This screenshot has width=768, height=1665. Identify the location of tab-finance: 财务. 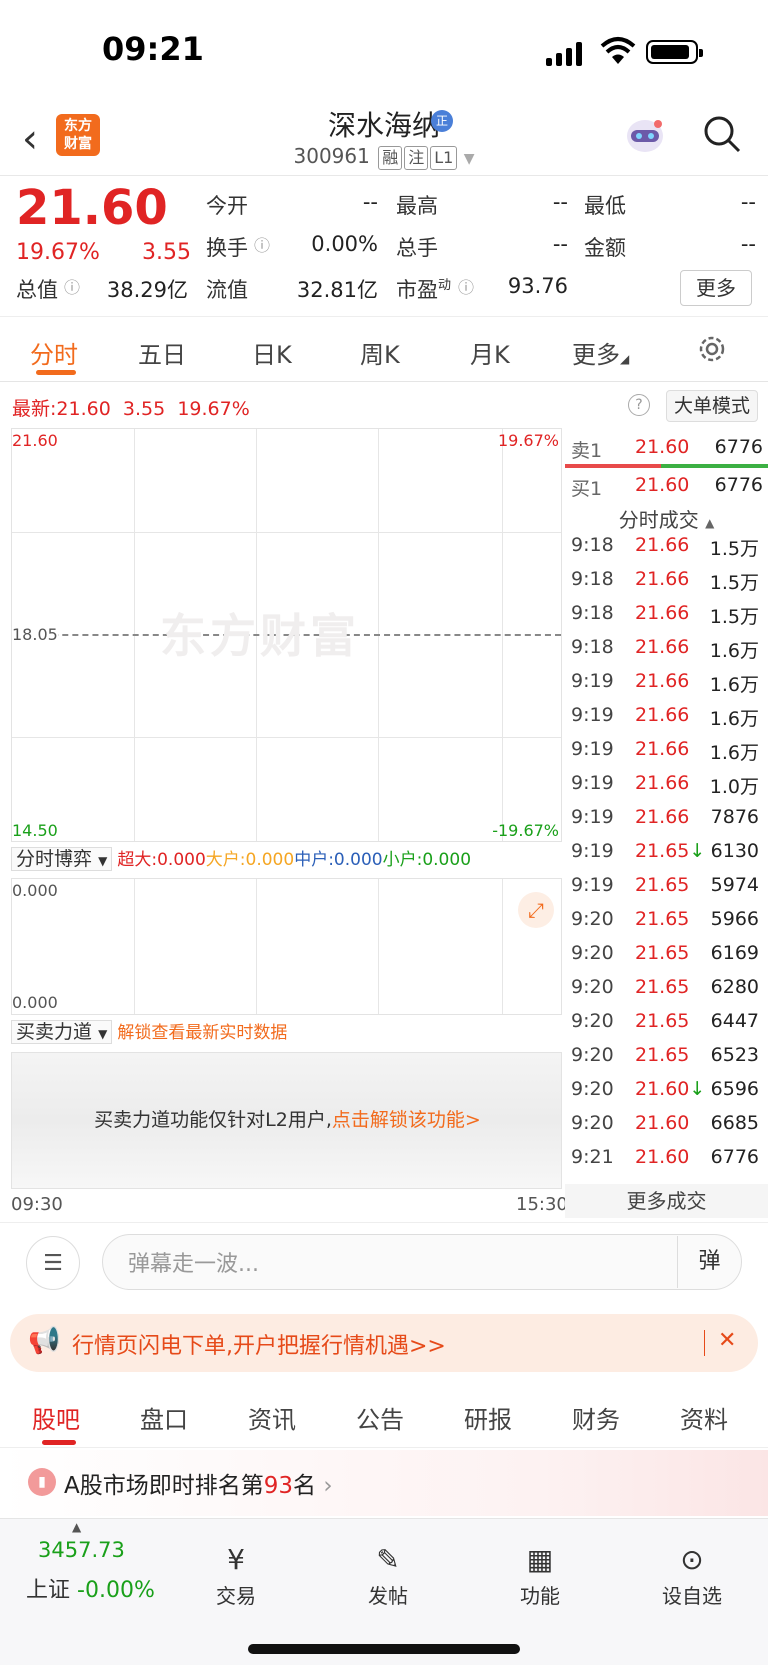
(596, 1417).